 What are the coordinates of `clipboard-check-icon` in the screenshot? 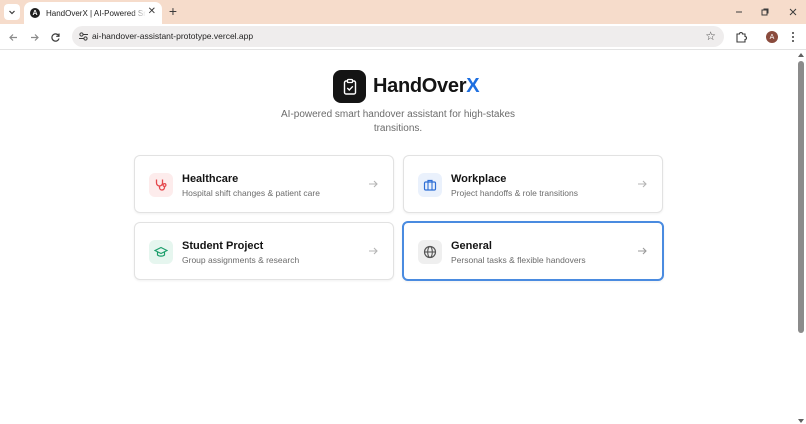 It's located at (349, 86).